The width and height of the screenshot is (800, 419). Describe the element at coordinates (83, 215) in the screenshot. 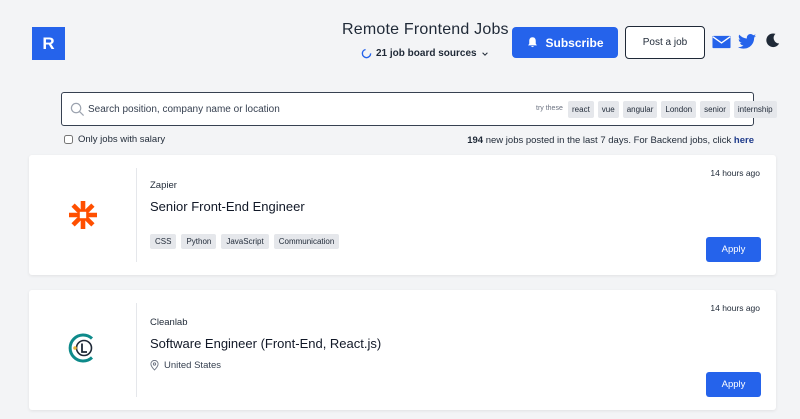

I see `zapier-logo` at that location.